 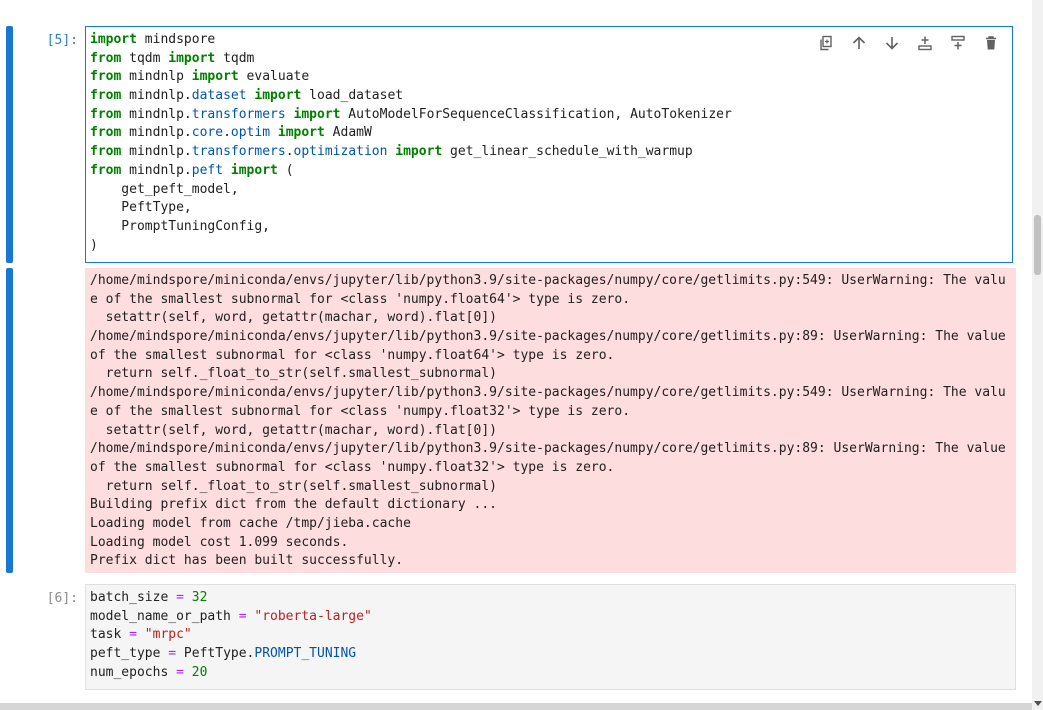 I want to click on insert-below-icon, so click(x=957, y=43).